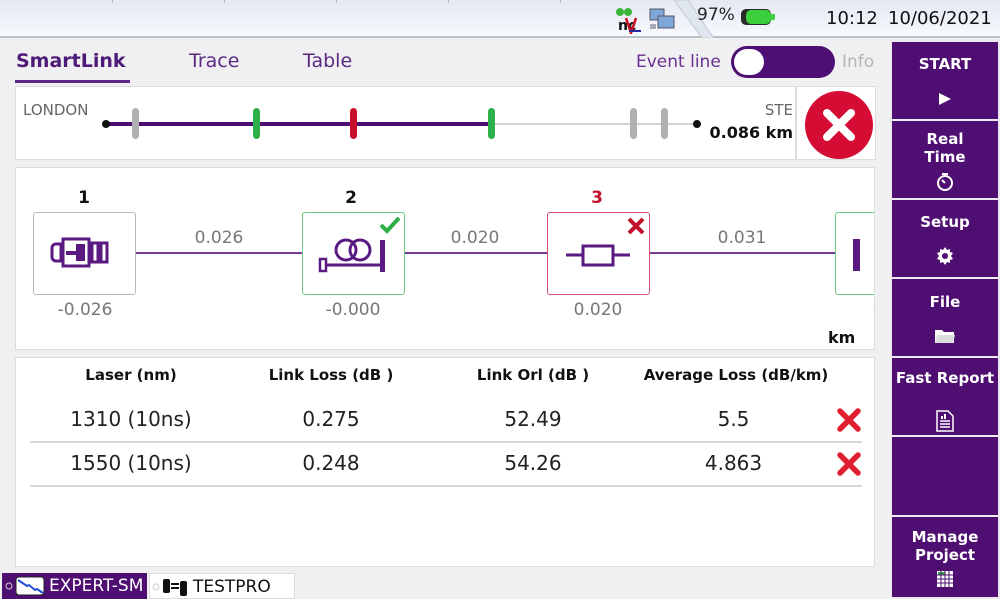 The width and height of the screenshot is (1000, 599). I want to click on event-number: 3, so click(597, 198).